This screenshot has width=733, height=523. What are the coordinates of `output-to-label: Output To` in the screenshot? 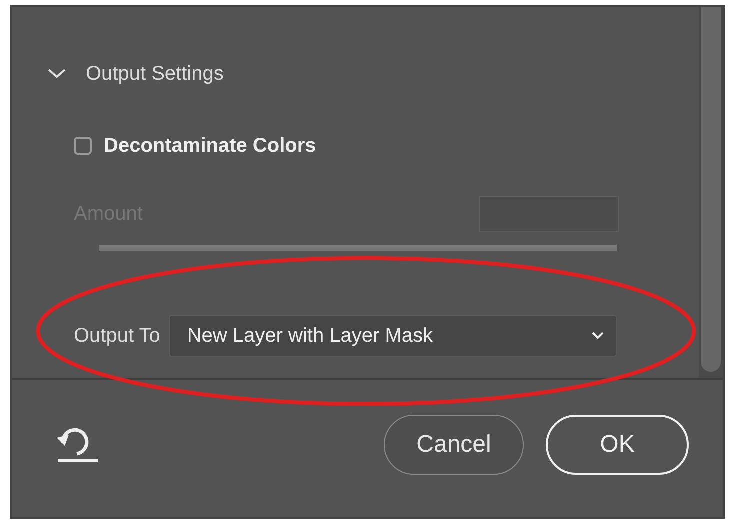 It's located at (117, 336).